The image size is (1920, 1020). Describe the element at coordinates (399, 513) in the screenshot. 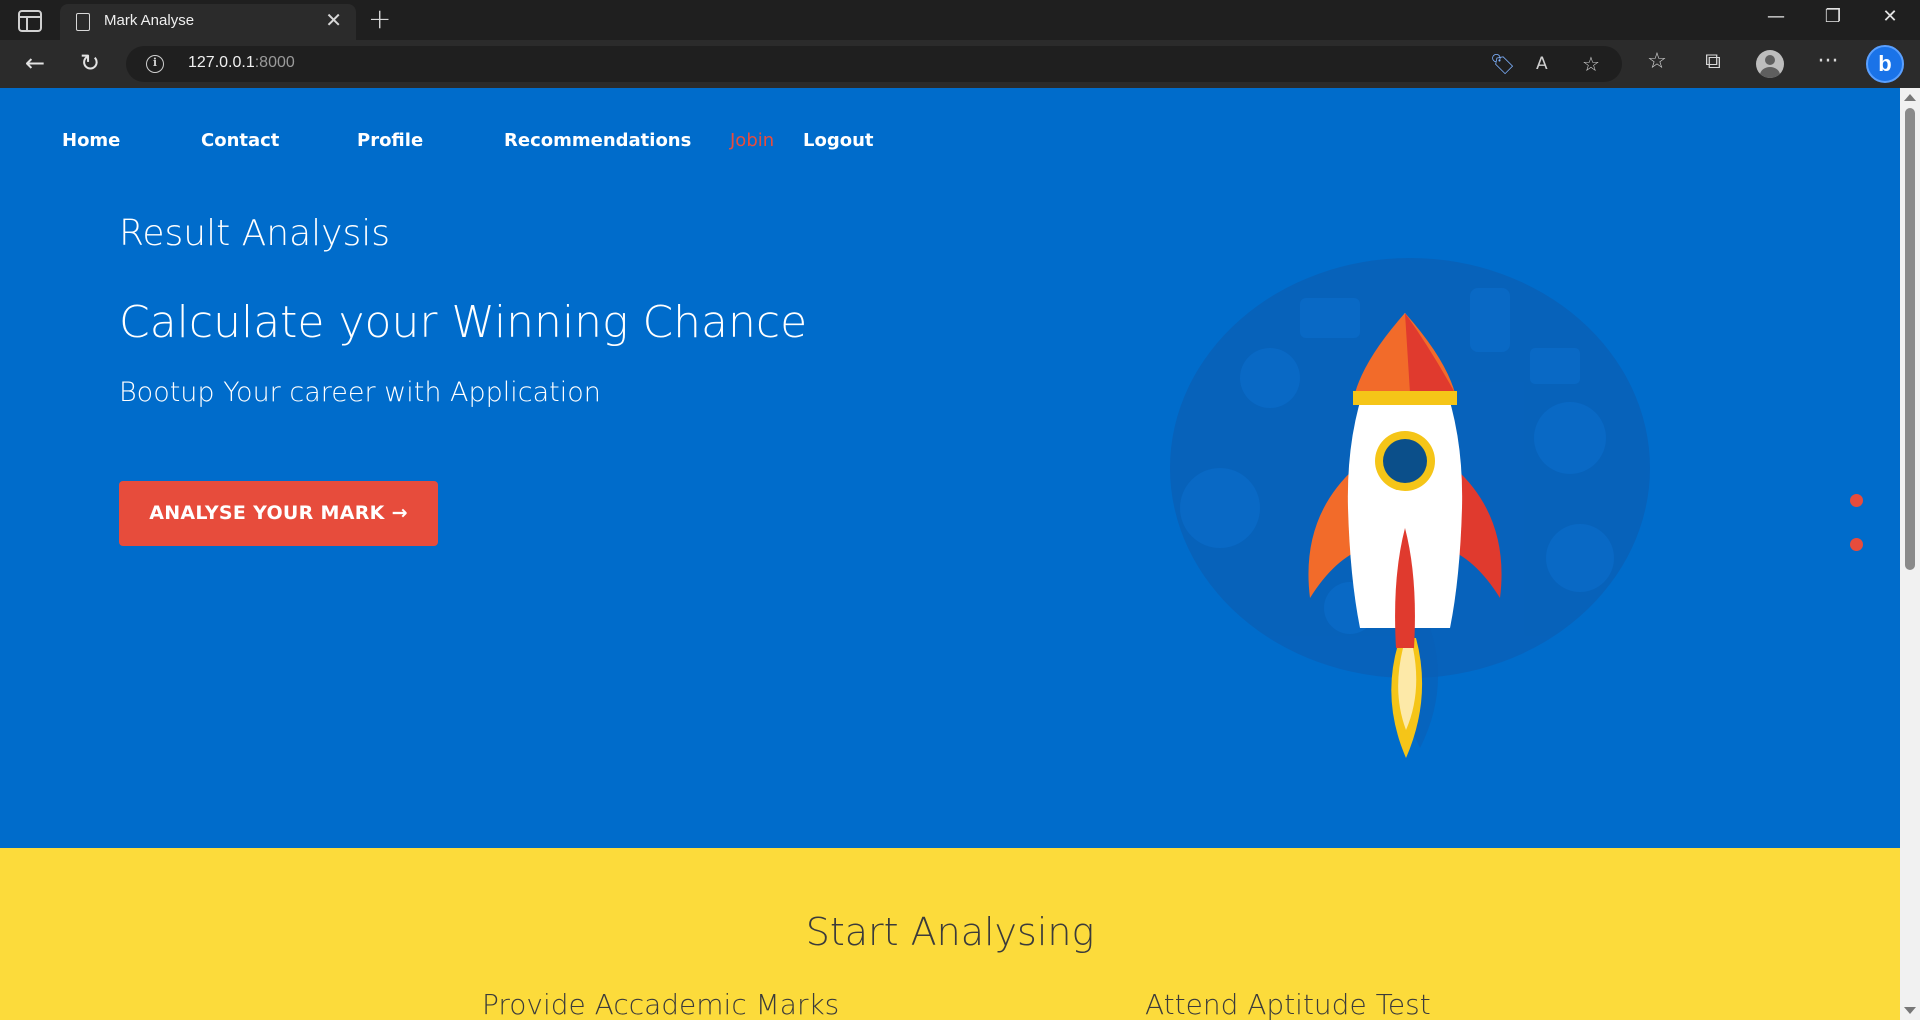

I see `arrow-right-icon: →` at that location.